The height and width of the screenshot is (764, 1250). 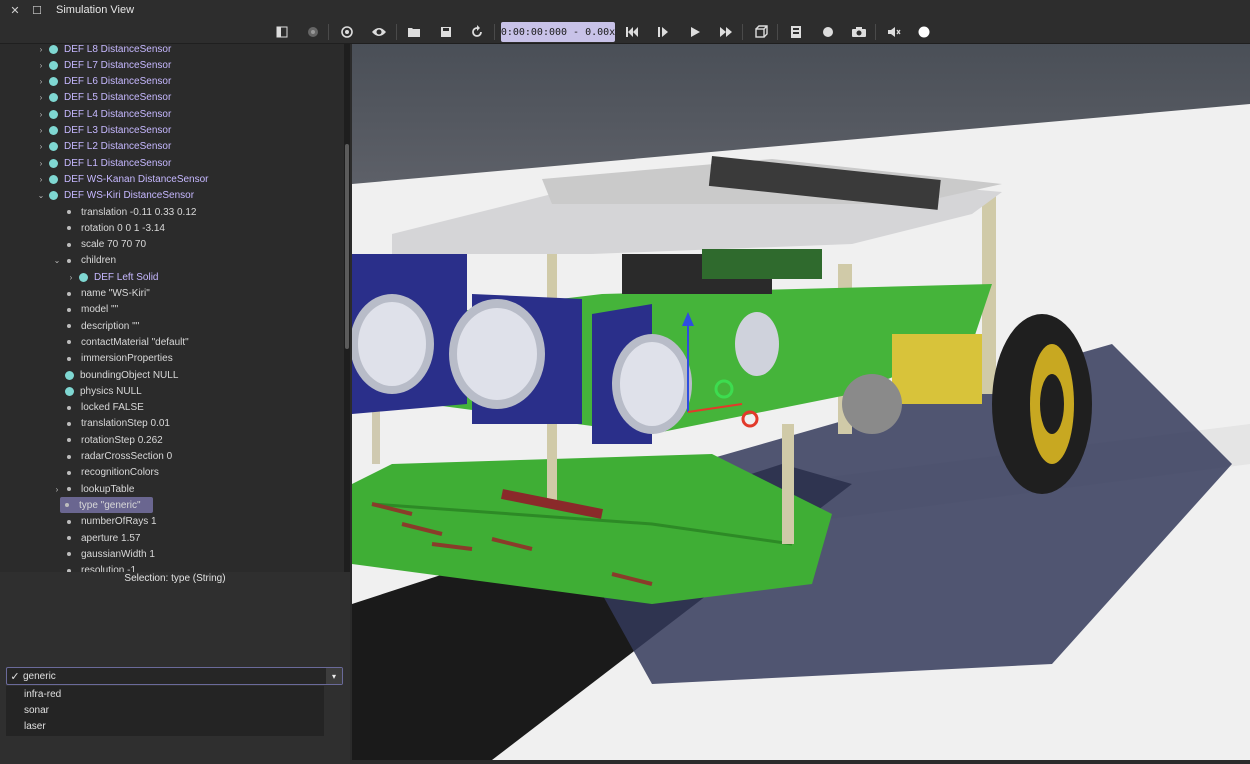 I want to click on tree-row: locked FALSE, so click(x=98, y=408).